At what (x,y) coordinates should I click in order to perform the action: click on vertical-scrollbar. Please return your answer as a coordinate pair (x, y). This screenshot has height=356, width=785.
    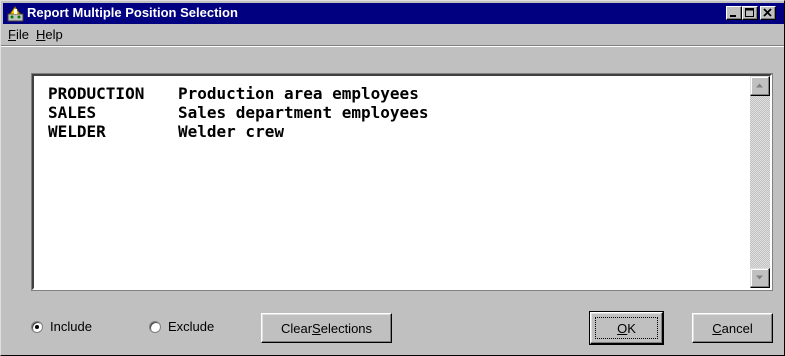
    Looking at the image, I should click on (760, 182).